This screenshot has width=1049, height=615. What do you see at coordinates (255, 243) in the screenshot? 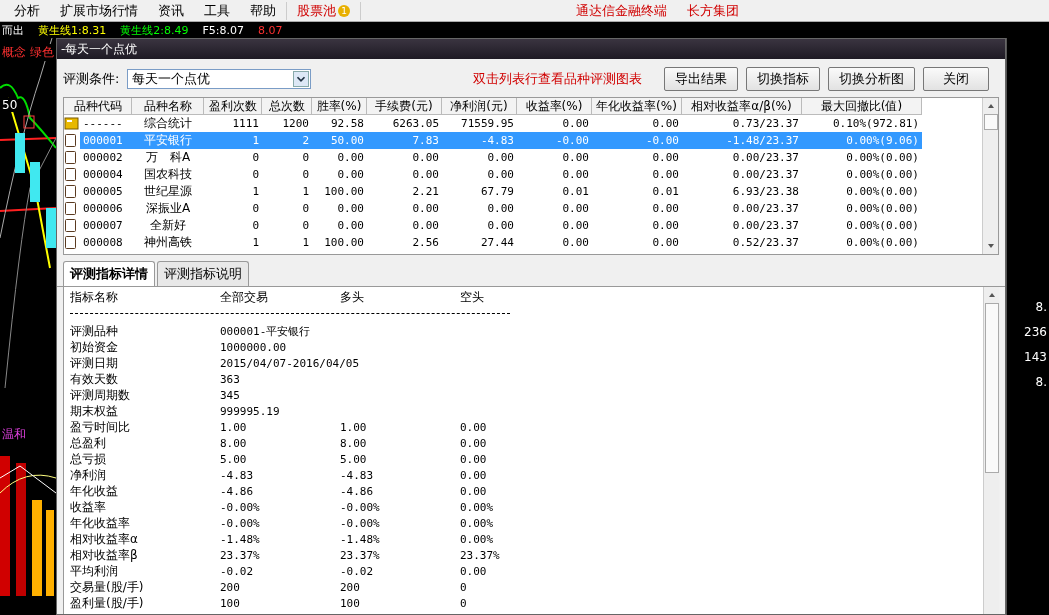
I see `table-cell-text: 1` at bounding box center [255, 243].